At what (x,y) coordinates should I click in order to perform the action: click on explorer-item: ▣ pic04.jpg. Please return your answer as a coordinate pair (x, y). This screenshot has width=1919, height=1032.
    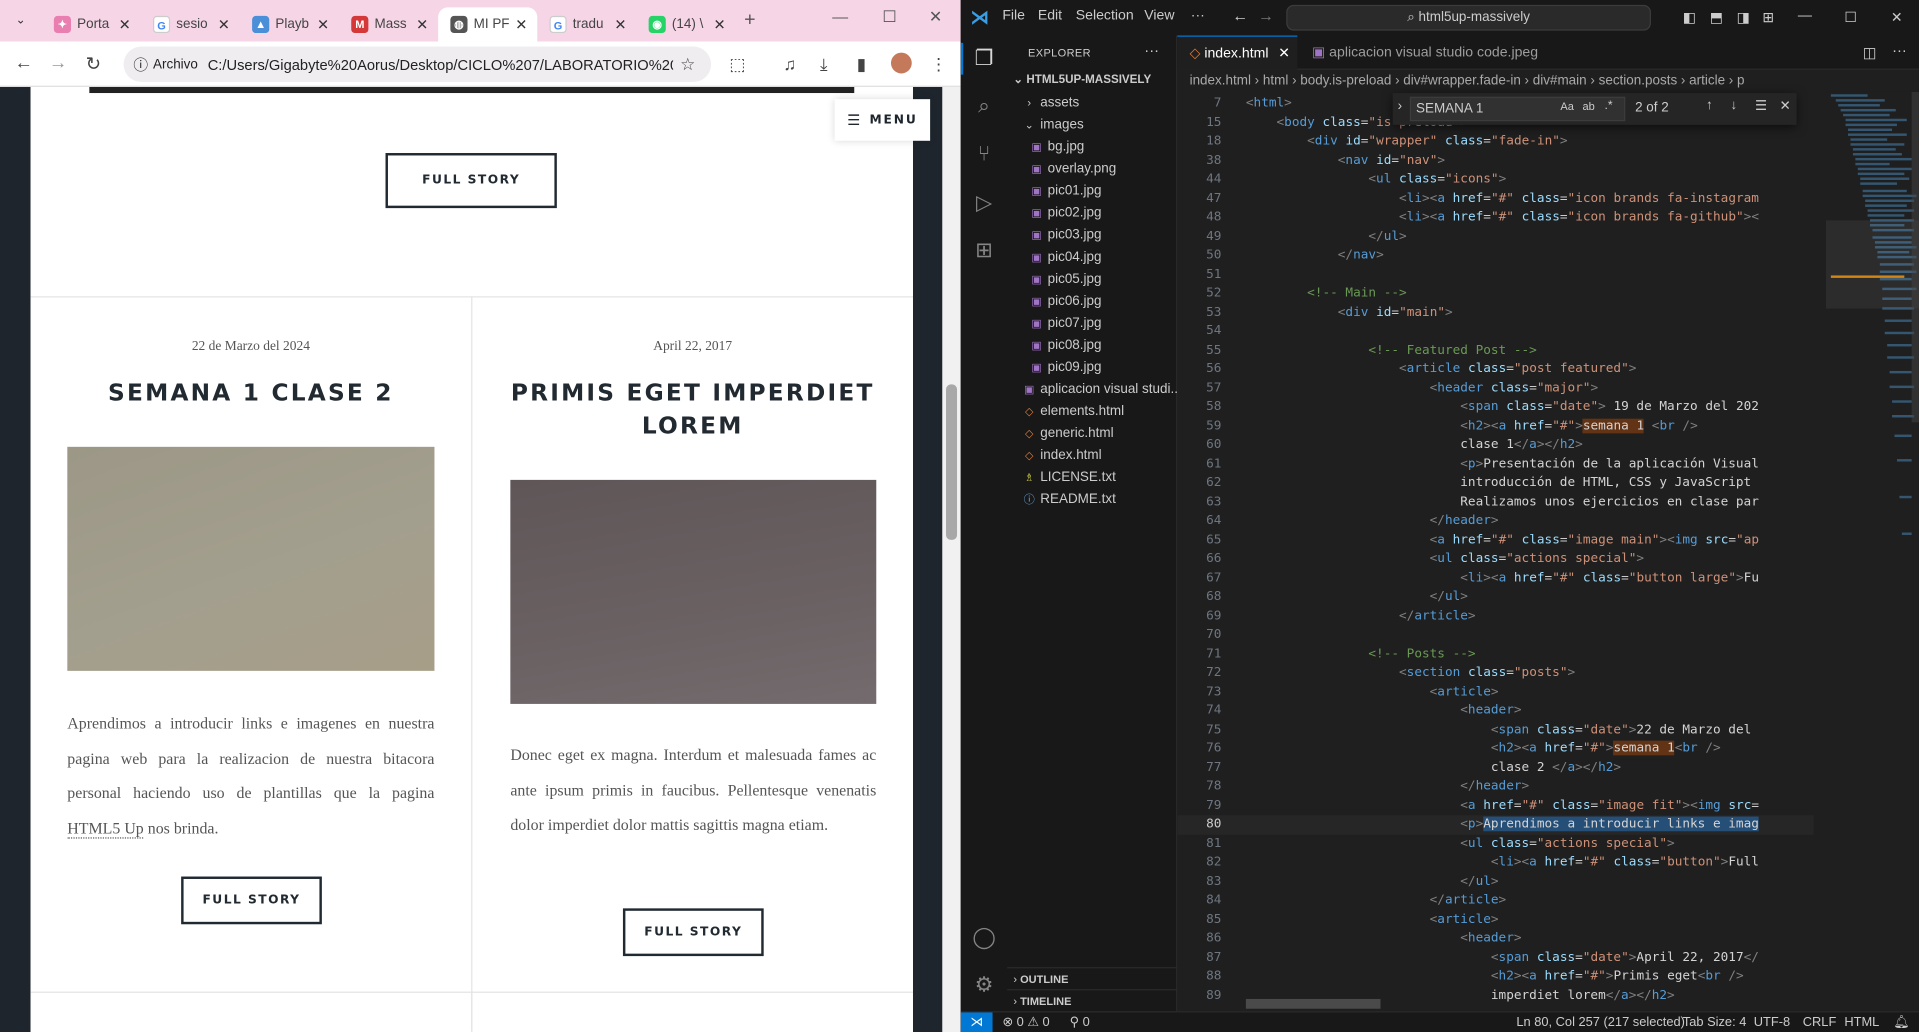
    Looking at the image, I should click on (1092, 257).